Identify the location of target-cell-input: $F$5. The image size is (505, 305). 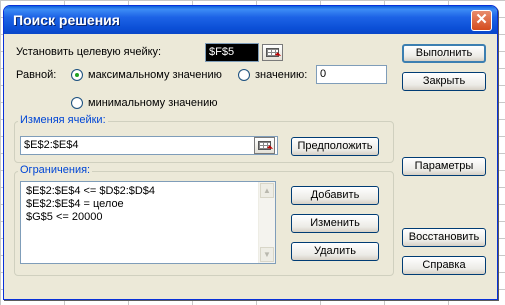
(232, 52).